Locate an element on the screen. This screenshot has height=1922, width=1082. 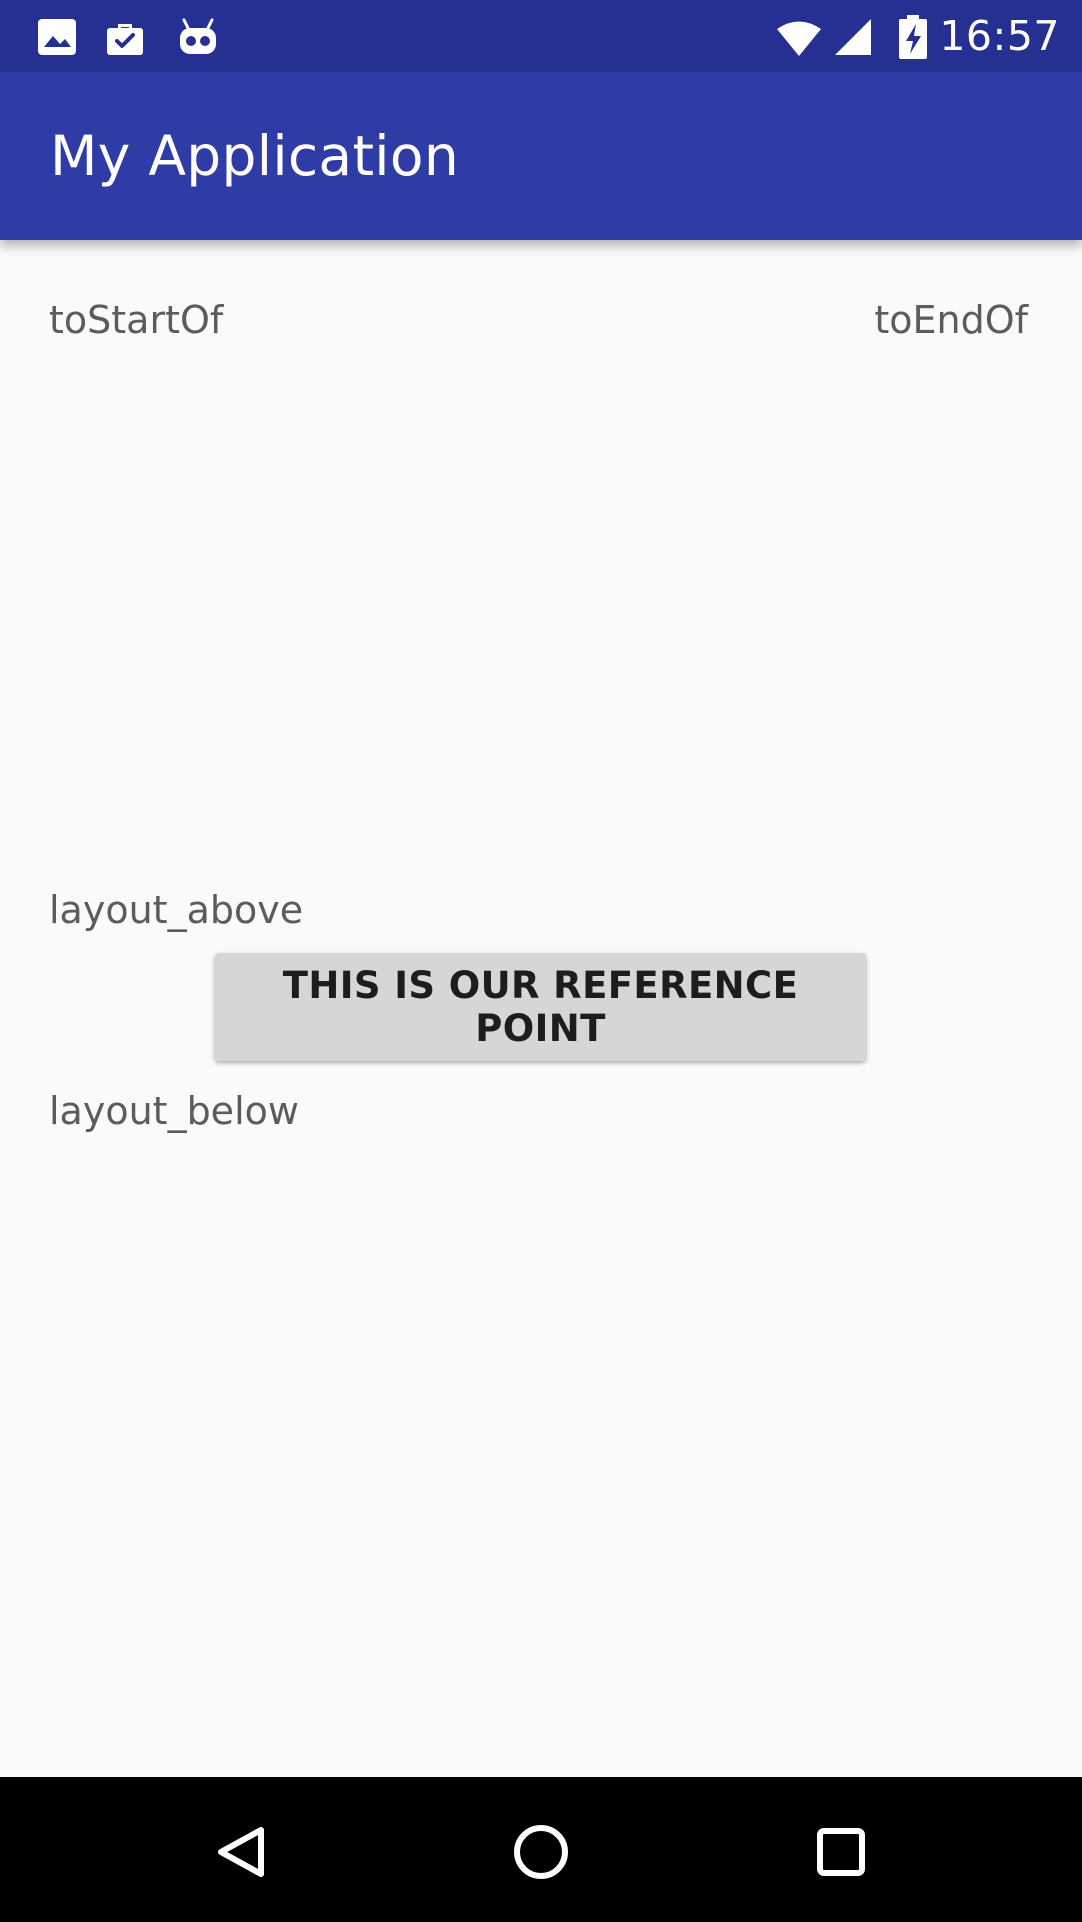
navigation-bar is located at coordinates (541, 1849).